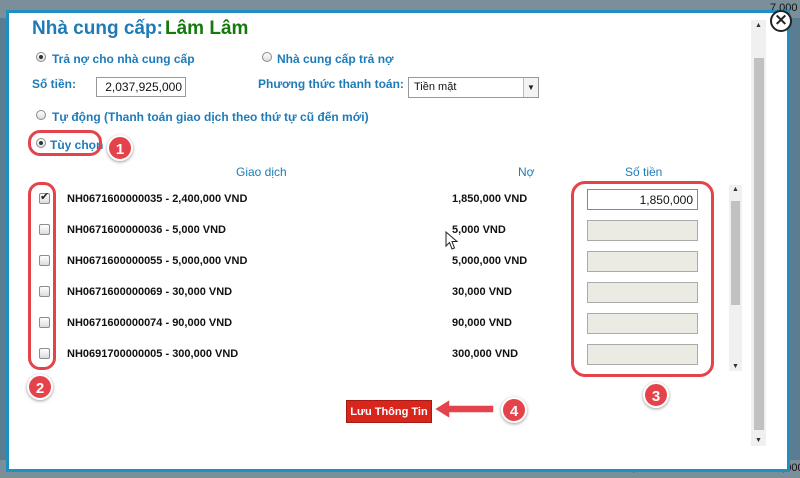  Describe the element at coordinates (153, 354) in the screenshot. I see `row-transaction: NH0691700000005 - 300,000 VND` at that location.